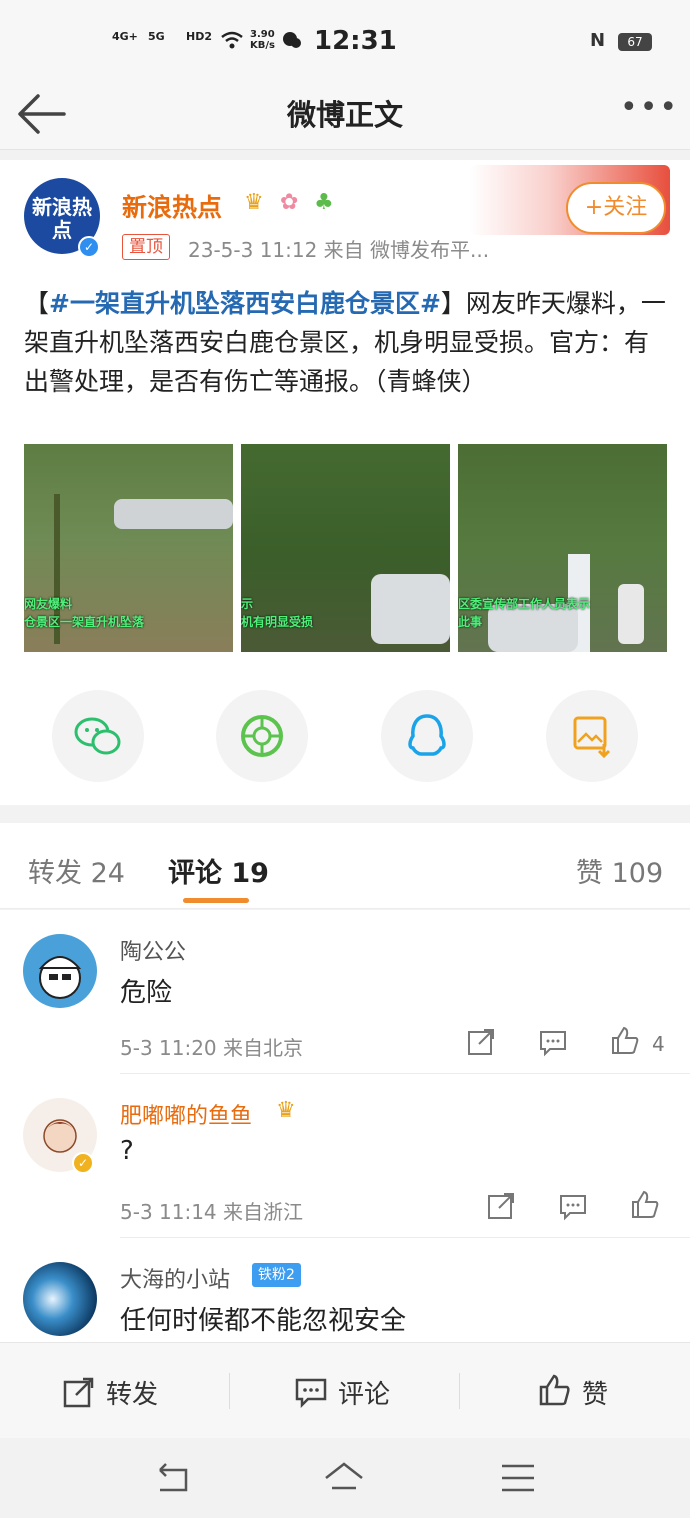 Image resolution: width=690 pixels, height=1518 pixels. I want to click on save-image-button, so click(592, 736).